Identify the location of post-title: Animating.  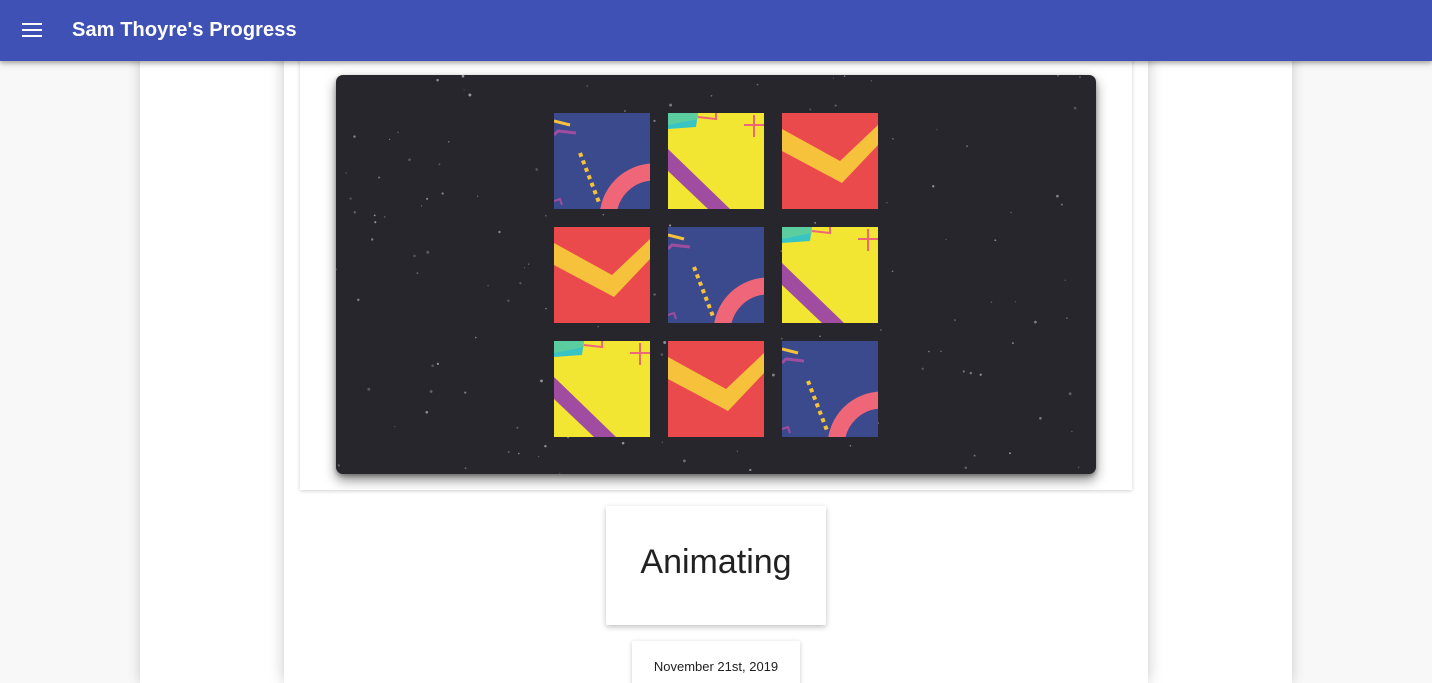
(716, 562).